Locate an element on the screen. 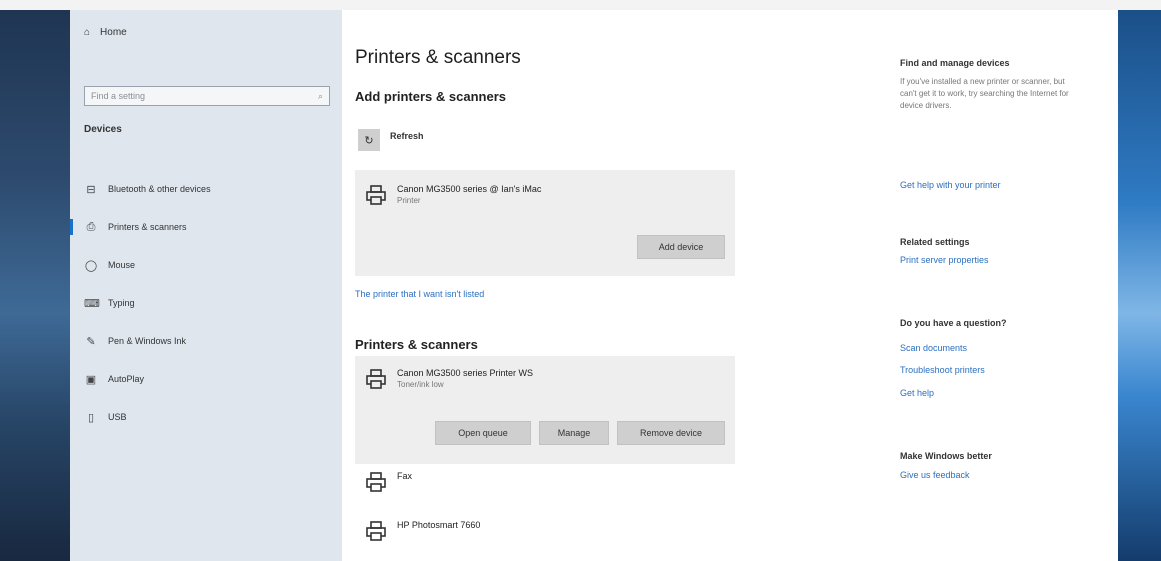 This screenshot has height=561, width=1161. find-devices-heading: Find and manage devices is located at coordinates (955, 63).